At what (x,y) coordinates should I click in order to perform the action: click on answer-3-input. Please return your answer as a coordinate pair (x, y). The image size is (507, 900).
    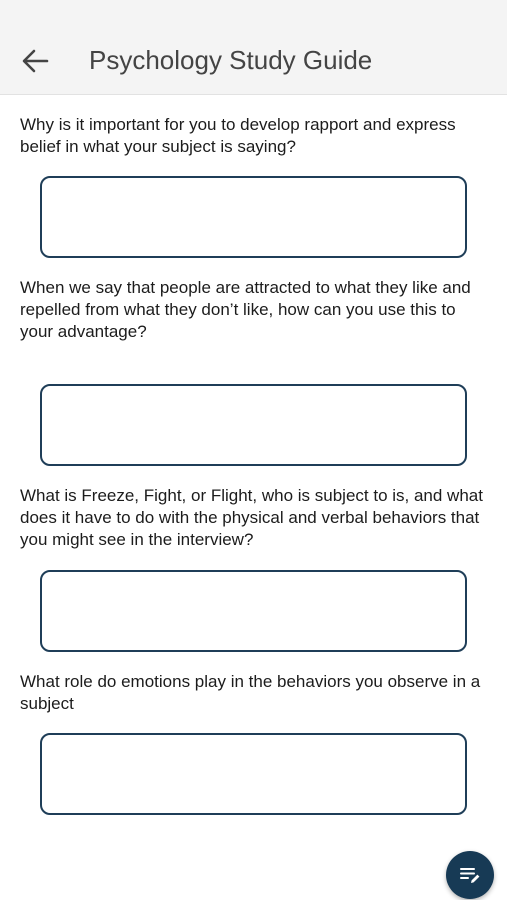
    Looking at the image, I should click on (253, 611).